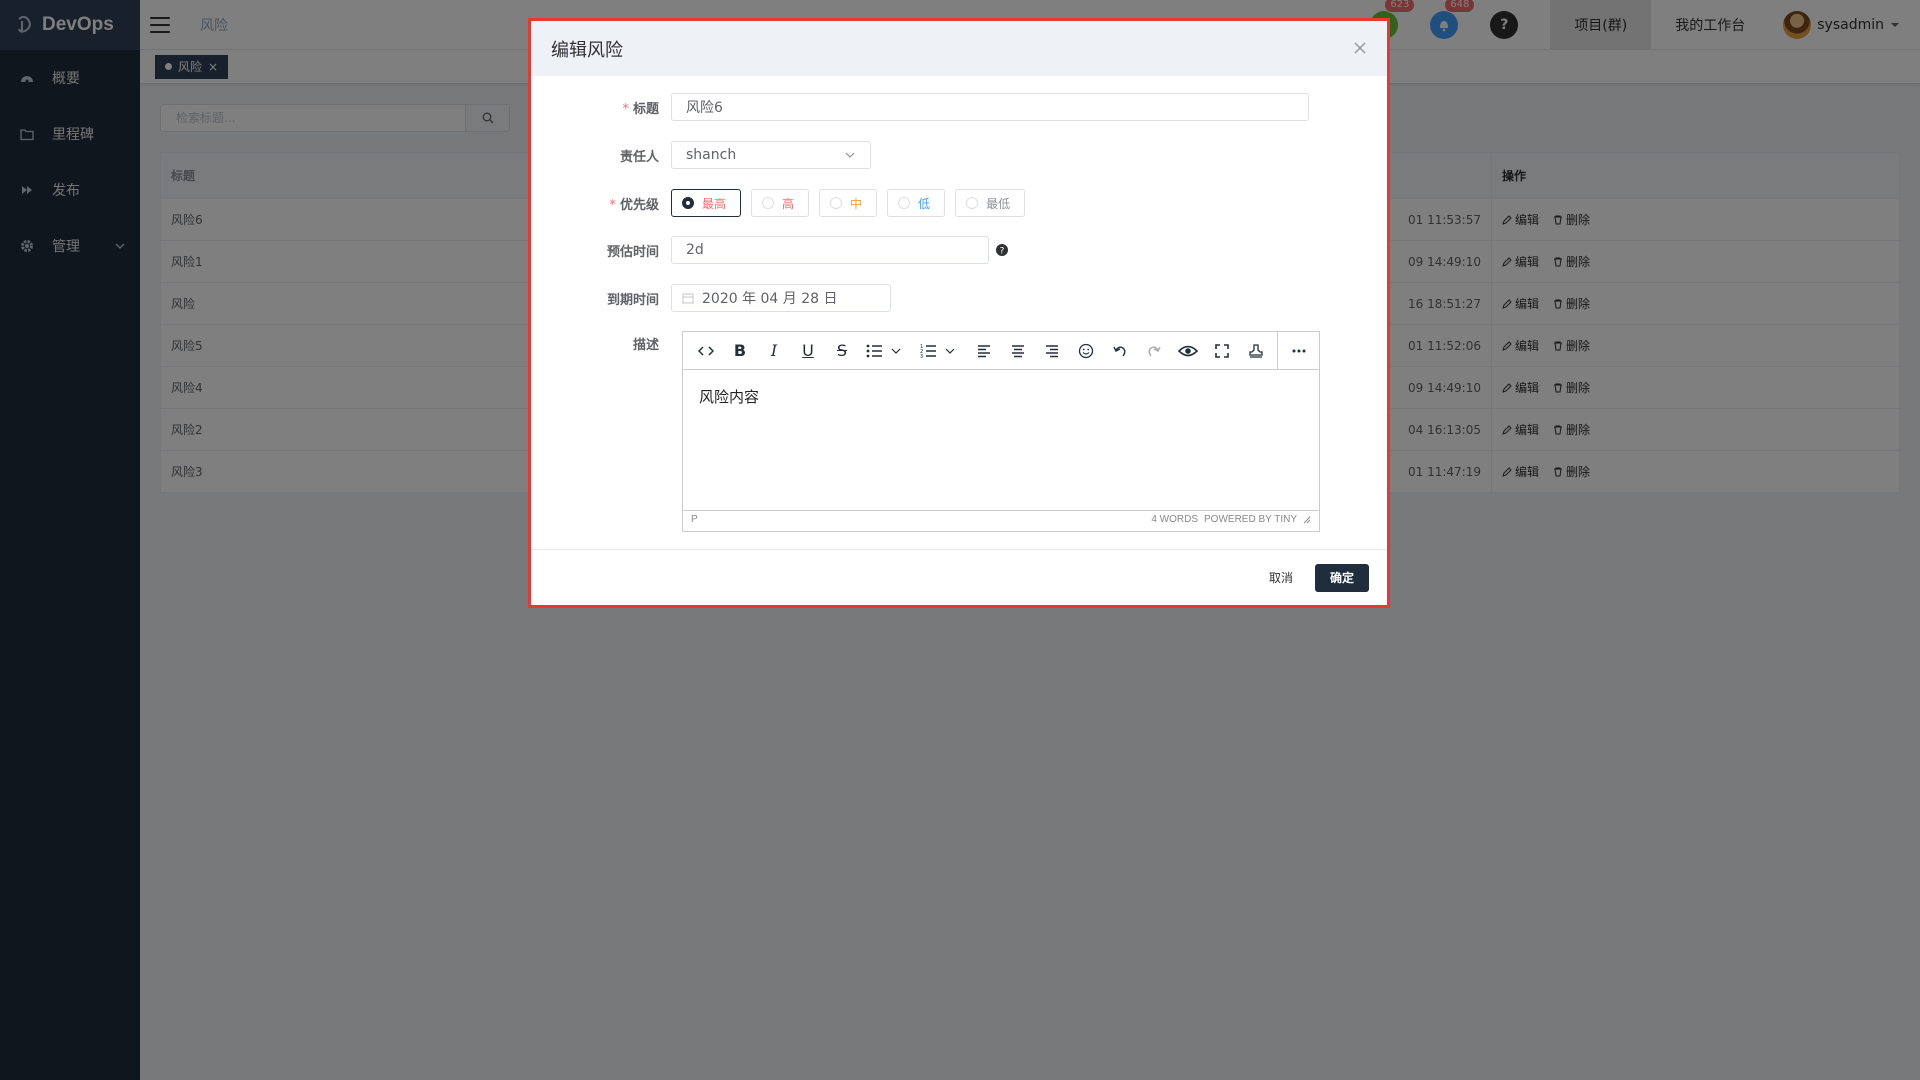  I want to click on align-right-icon, so click(1052, 351).